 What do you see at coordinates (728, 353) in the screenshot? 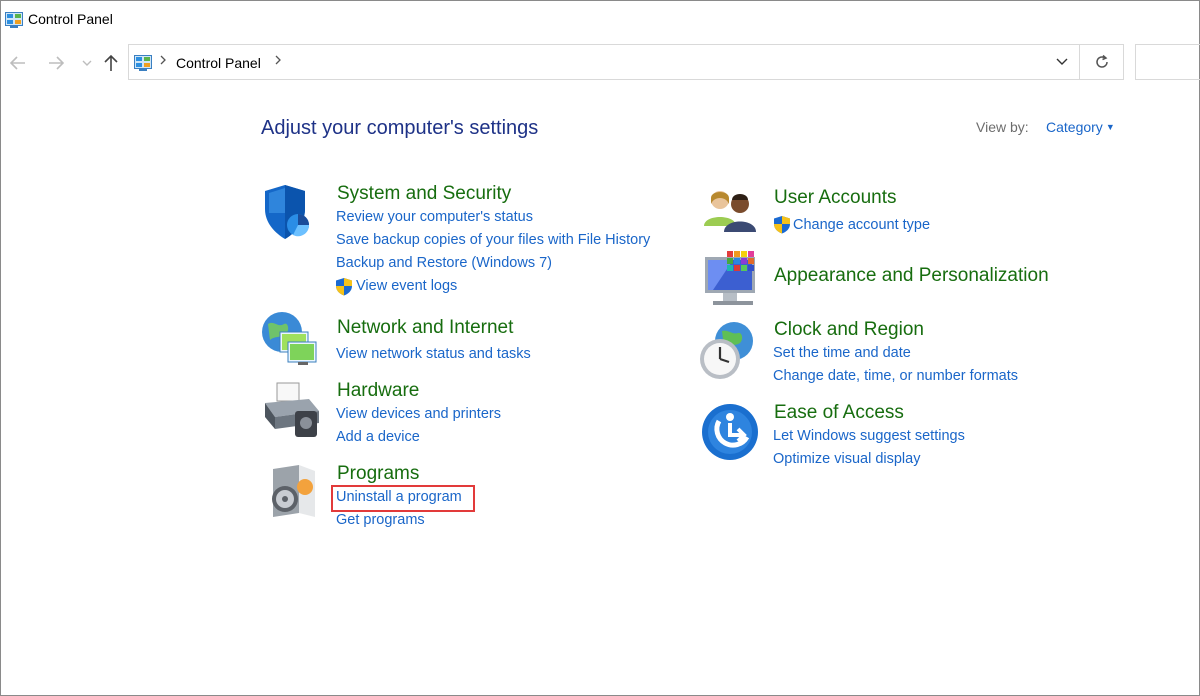
I see `clock-region-icon` at bounding box center [728, 353].